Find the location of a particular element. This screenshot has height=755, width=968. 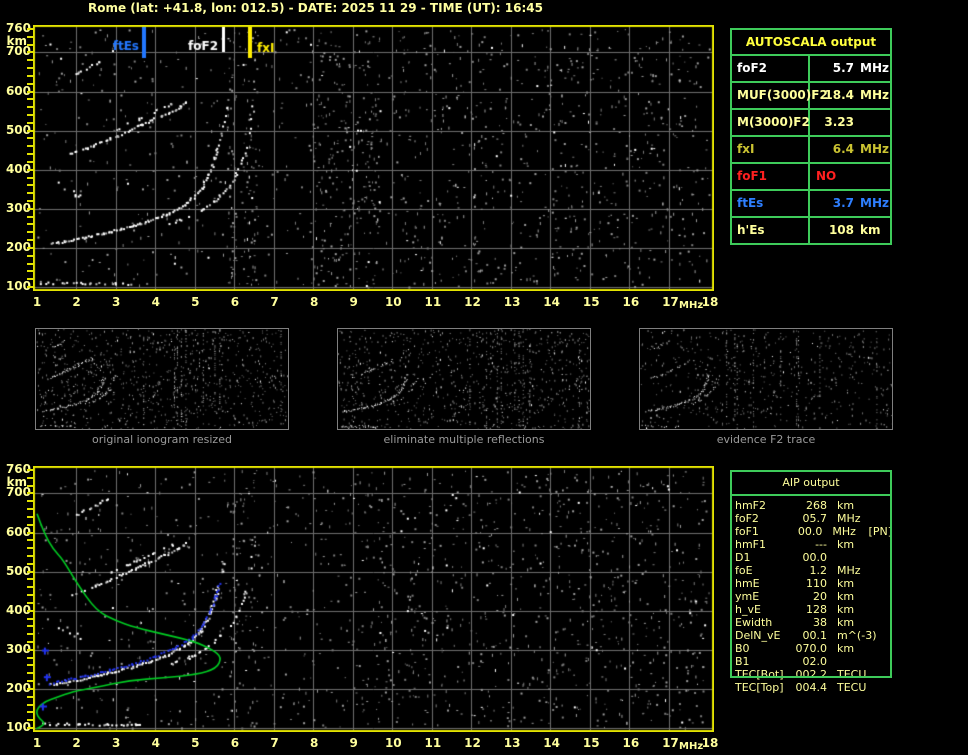

autoscala-row-label: M(3000)F2 is located at coordinates (771, 122).